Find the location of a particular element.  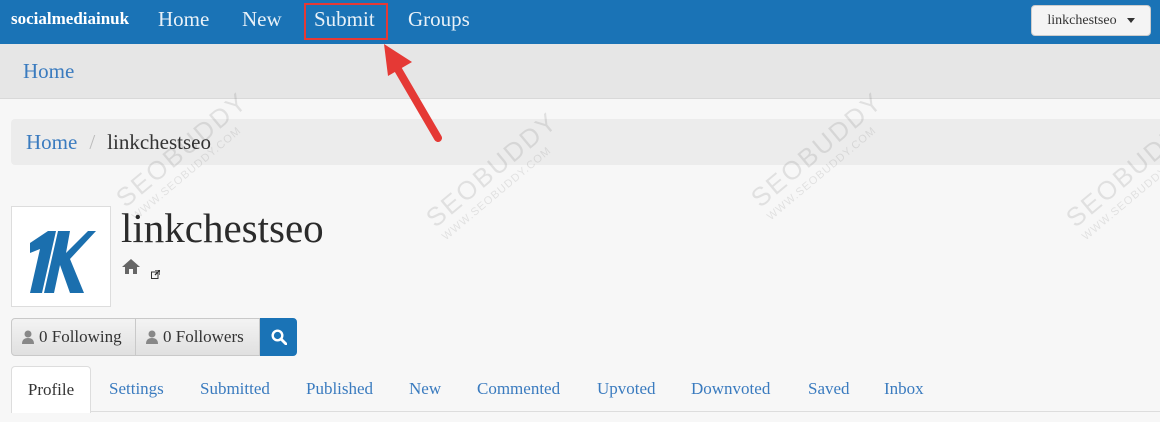

external-link-icon is located at coordinates (156, 275).